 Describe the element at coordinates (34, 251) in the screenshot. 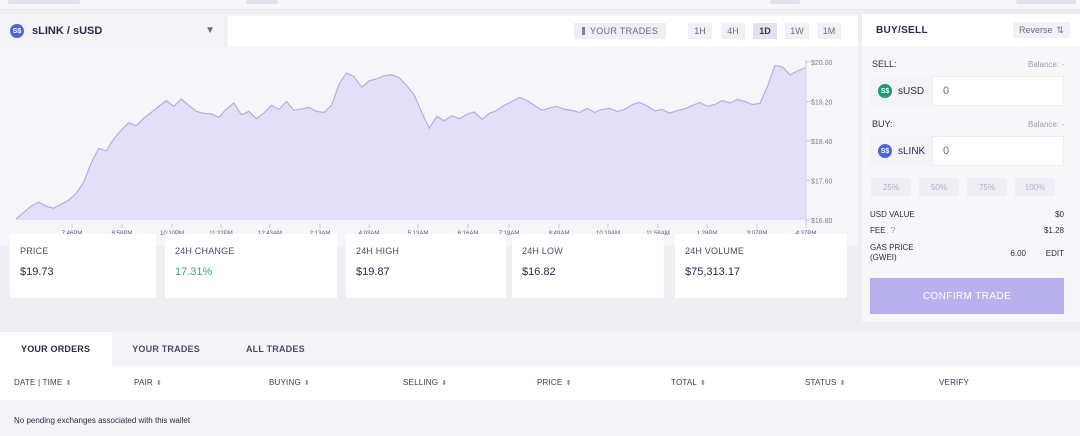

I see `stat-label: PRICE` at that location.